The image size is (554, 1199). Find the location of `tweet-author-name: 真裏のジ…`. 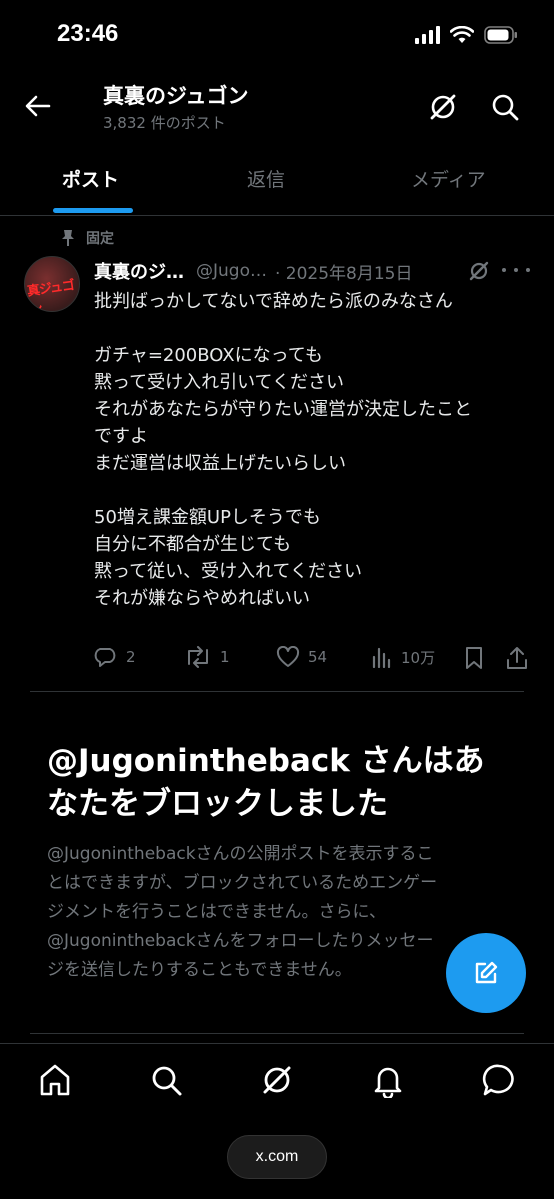

tweet-author-name: 真裏のジ… is located at coordinates (139, 271).